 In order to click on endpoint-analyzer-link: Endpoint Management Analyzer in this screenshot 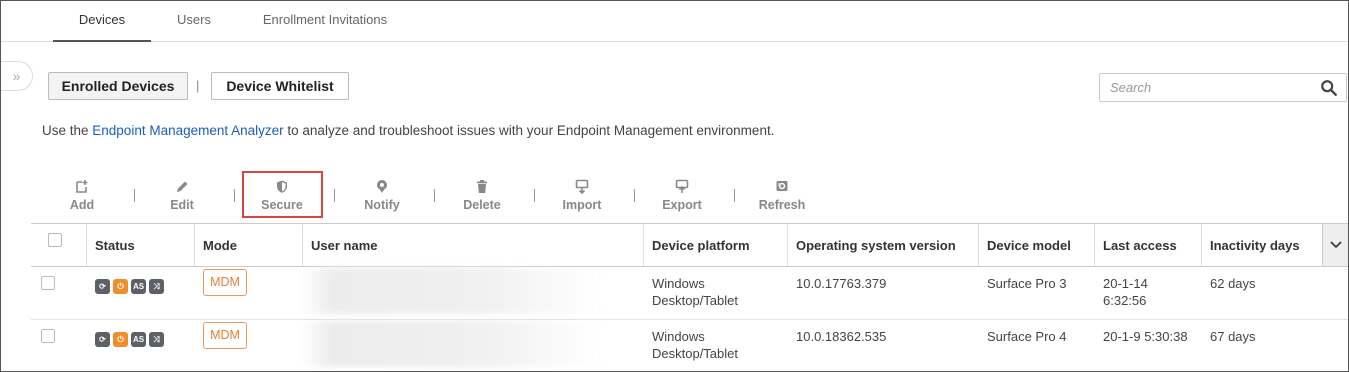, I will do `click(187, 130)`.